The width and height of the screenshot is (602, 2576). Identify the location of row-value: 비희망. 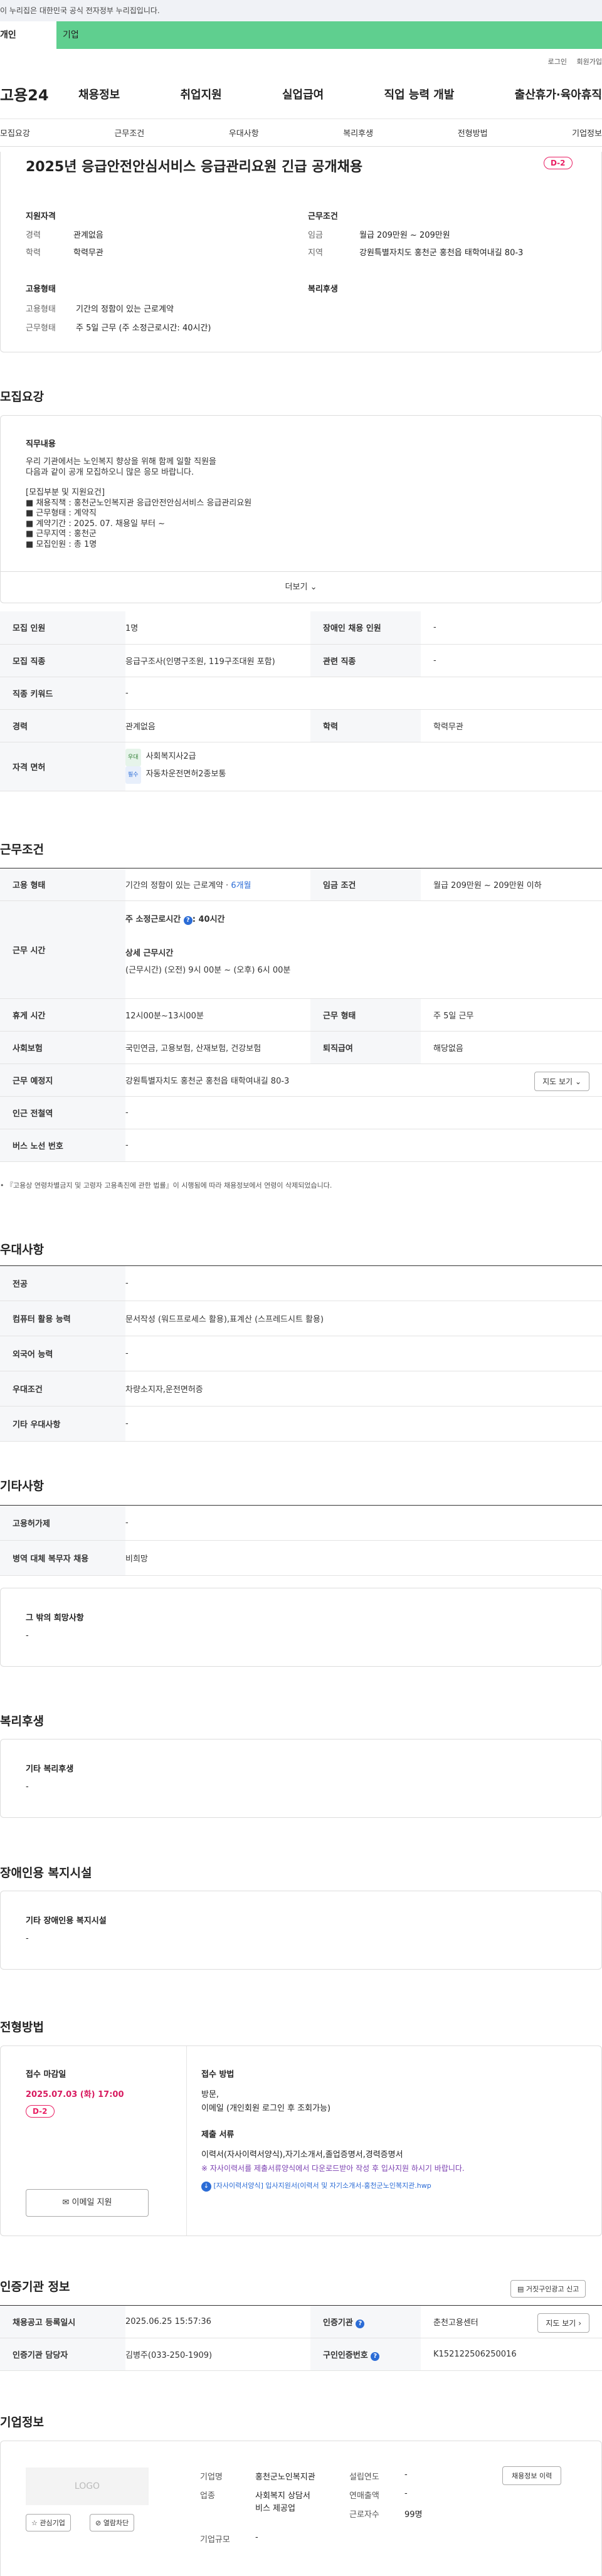
(363, 1558).